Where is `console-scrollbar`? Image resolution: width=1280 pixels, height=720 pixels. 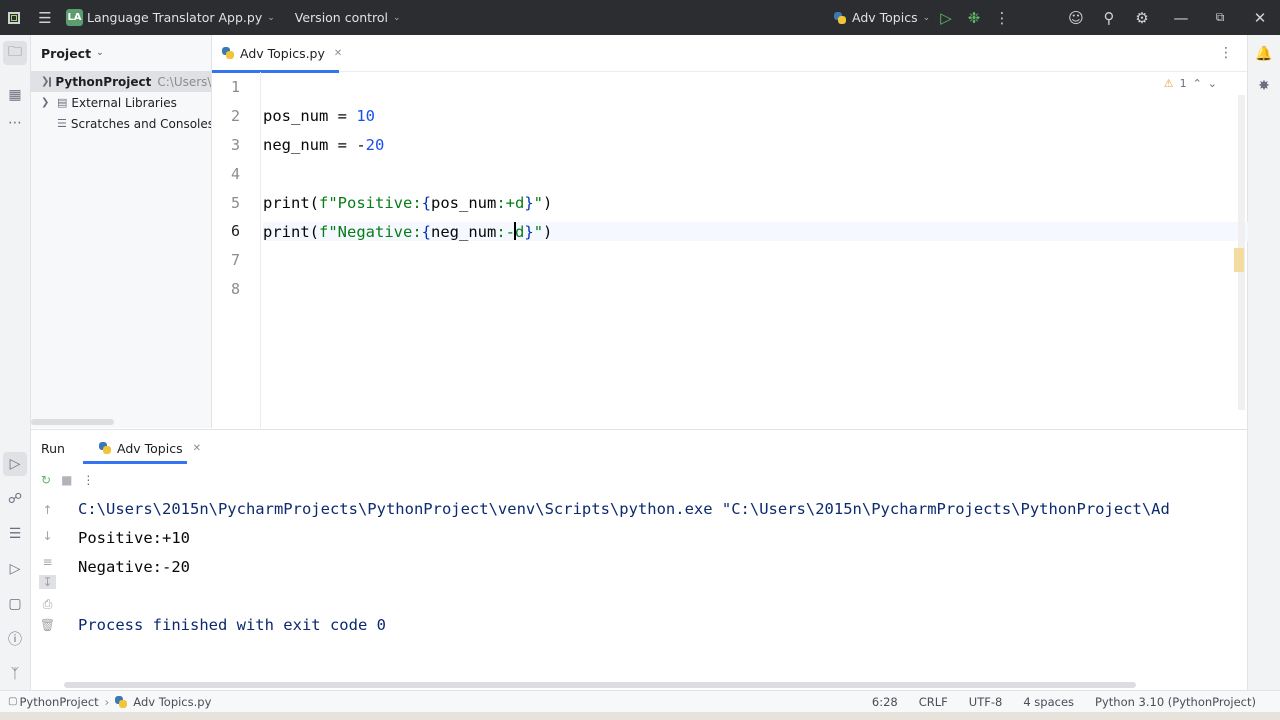
console-scrollbar is located at coordinates (600, 685).